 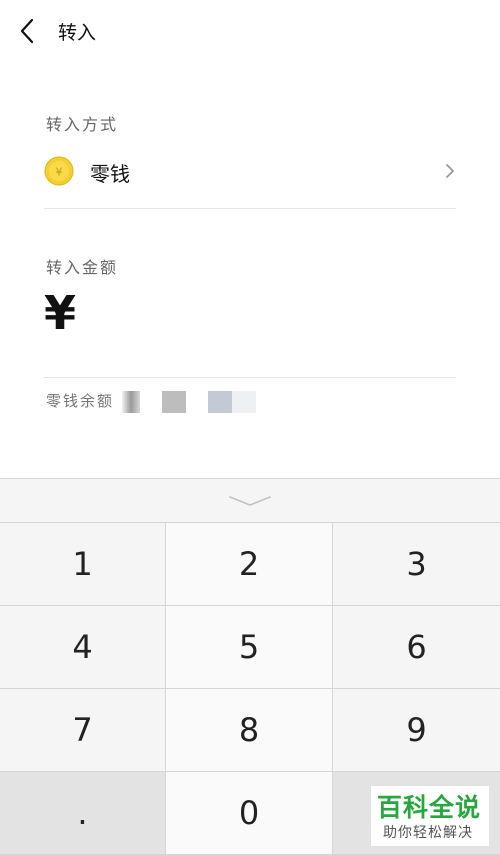 What do you see at coordinates (416, 647) in the screenshot?
I see `key-6: 6` at bounding box center [416, 647].